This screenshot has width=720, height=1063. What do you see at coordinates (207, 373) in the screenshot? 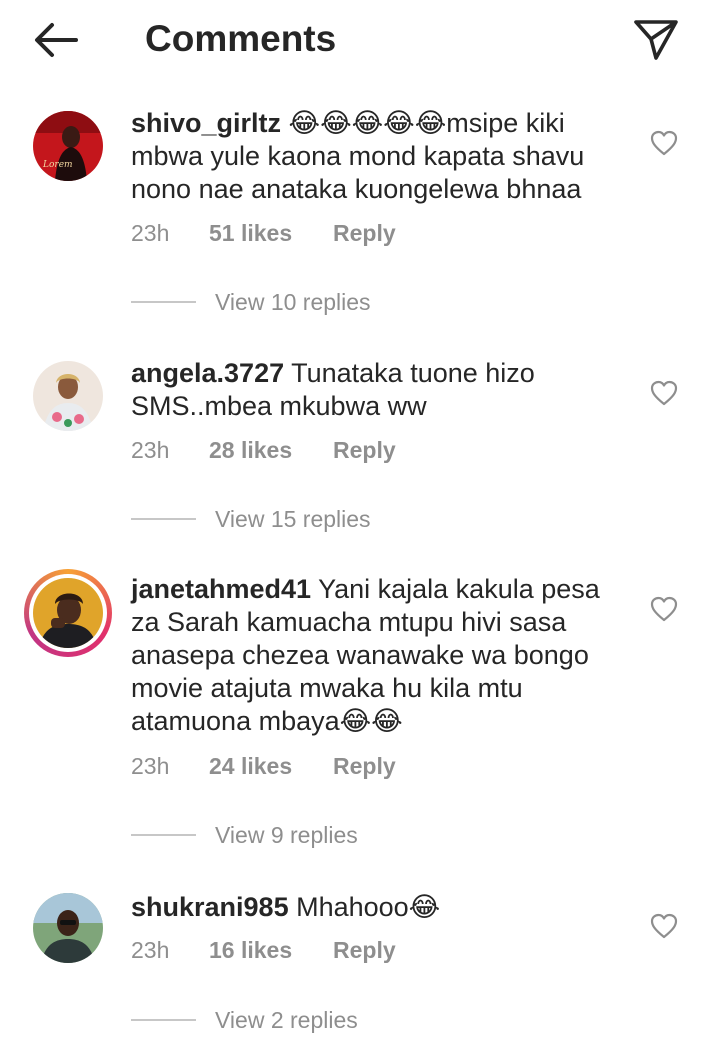
I see `comment-username: angela.3727` at bounding box center [207, 373].